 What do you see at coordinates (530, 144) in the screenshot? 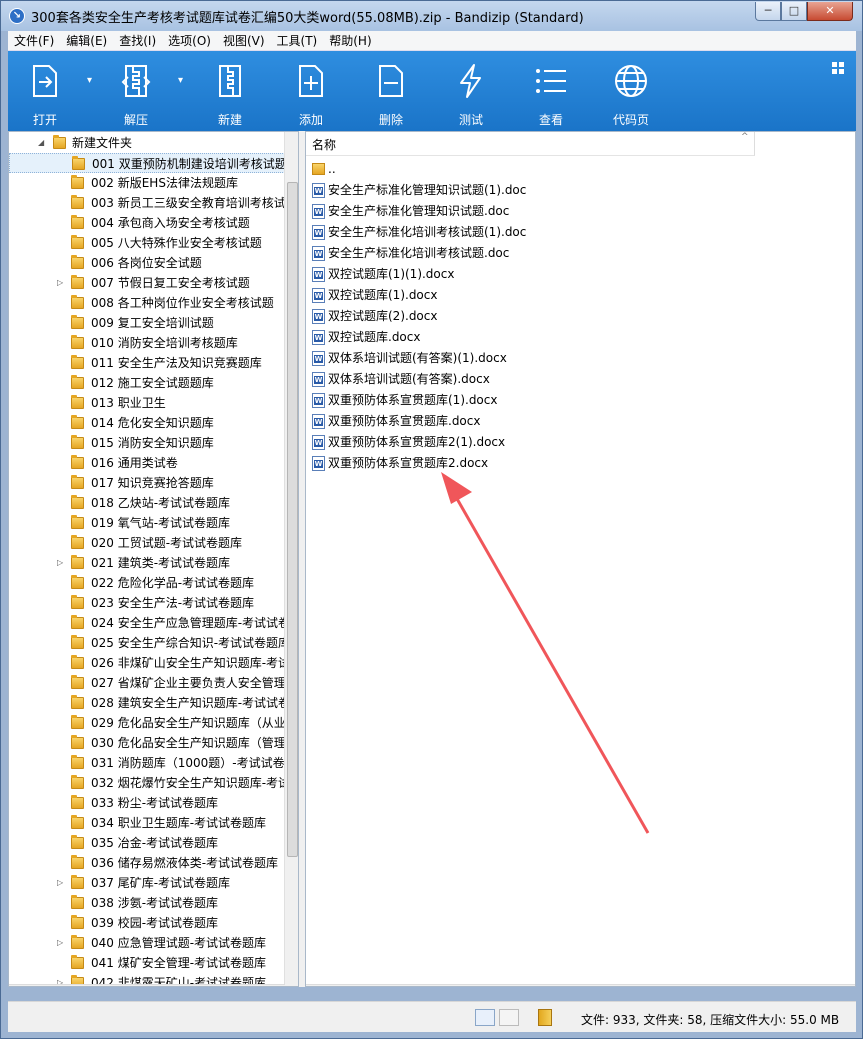
I see `column-header-name: 名称 ^` at bounding box center [530, 144].